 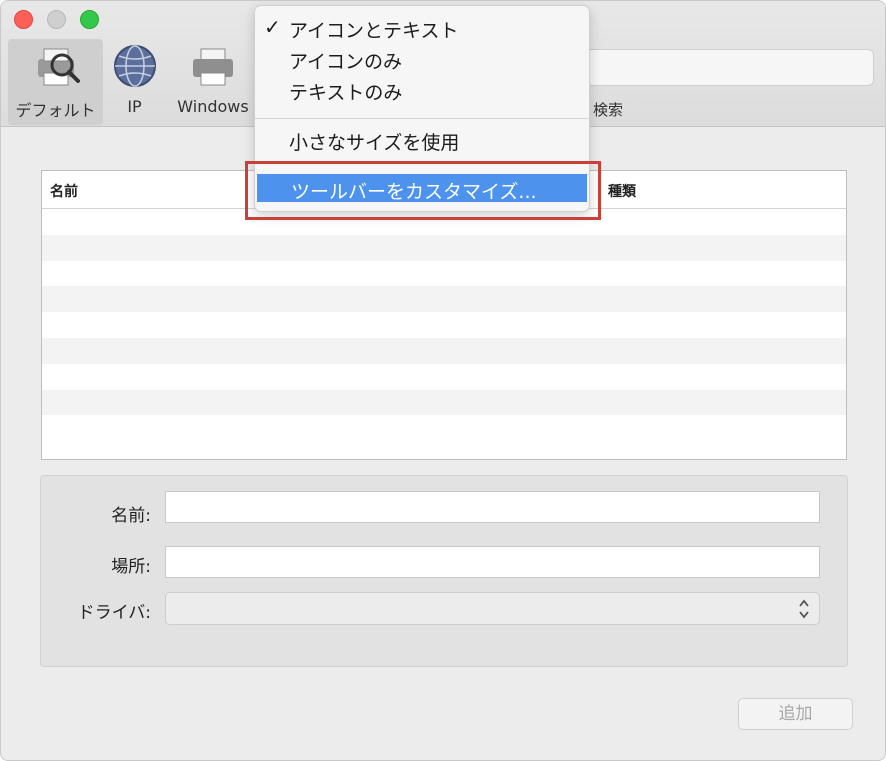 What do you see at coordinates (492, 562) in the screenshot?
I see `location-field` at bounding box center [492, 562].